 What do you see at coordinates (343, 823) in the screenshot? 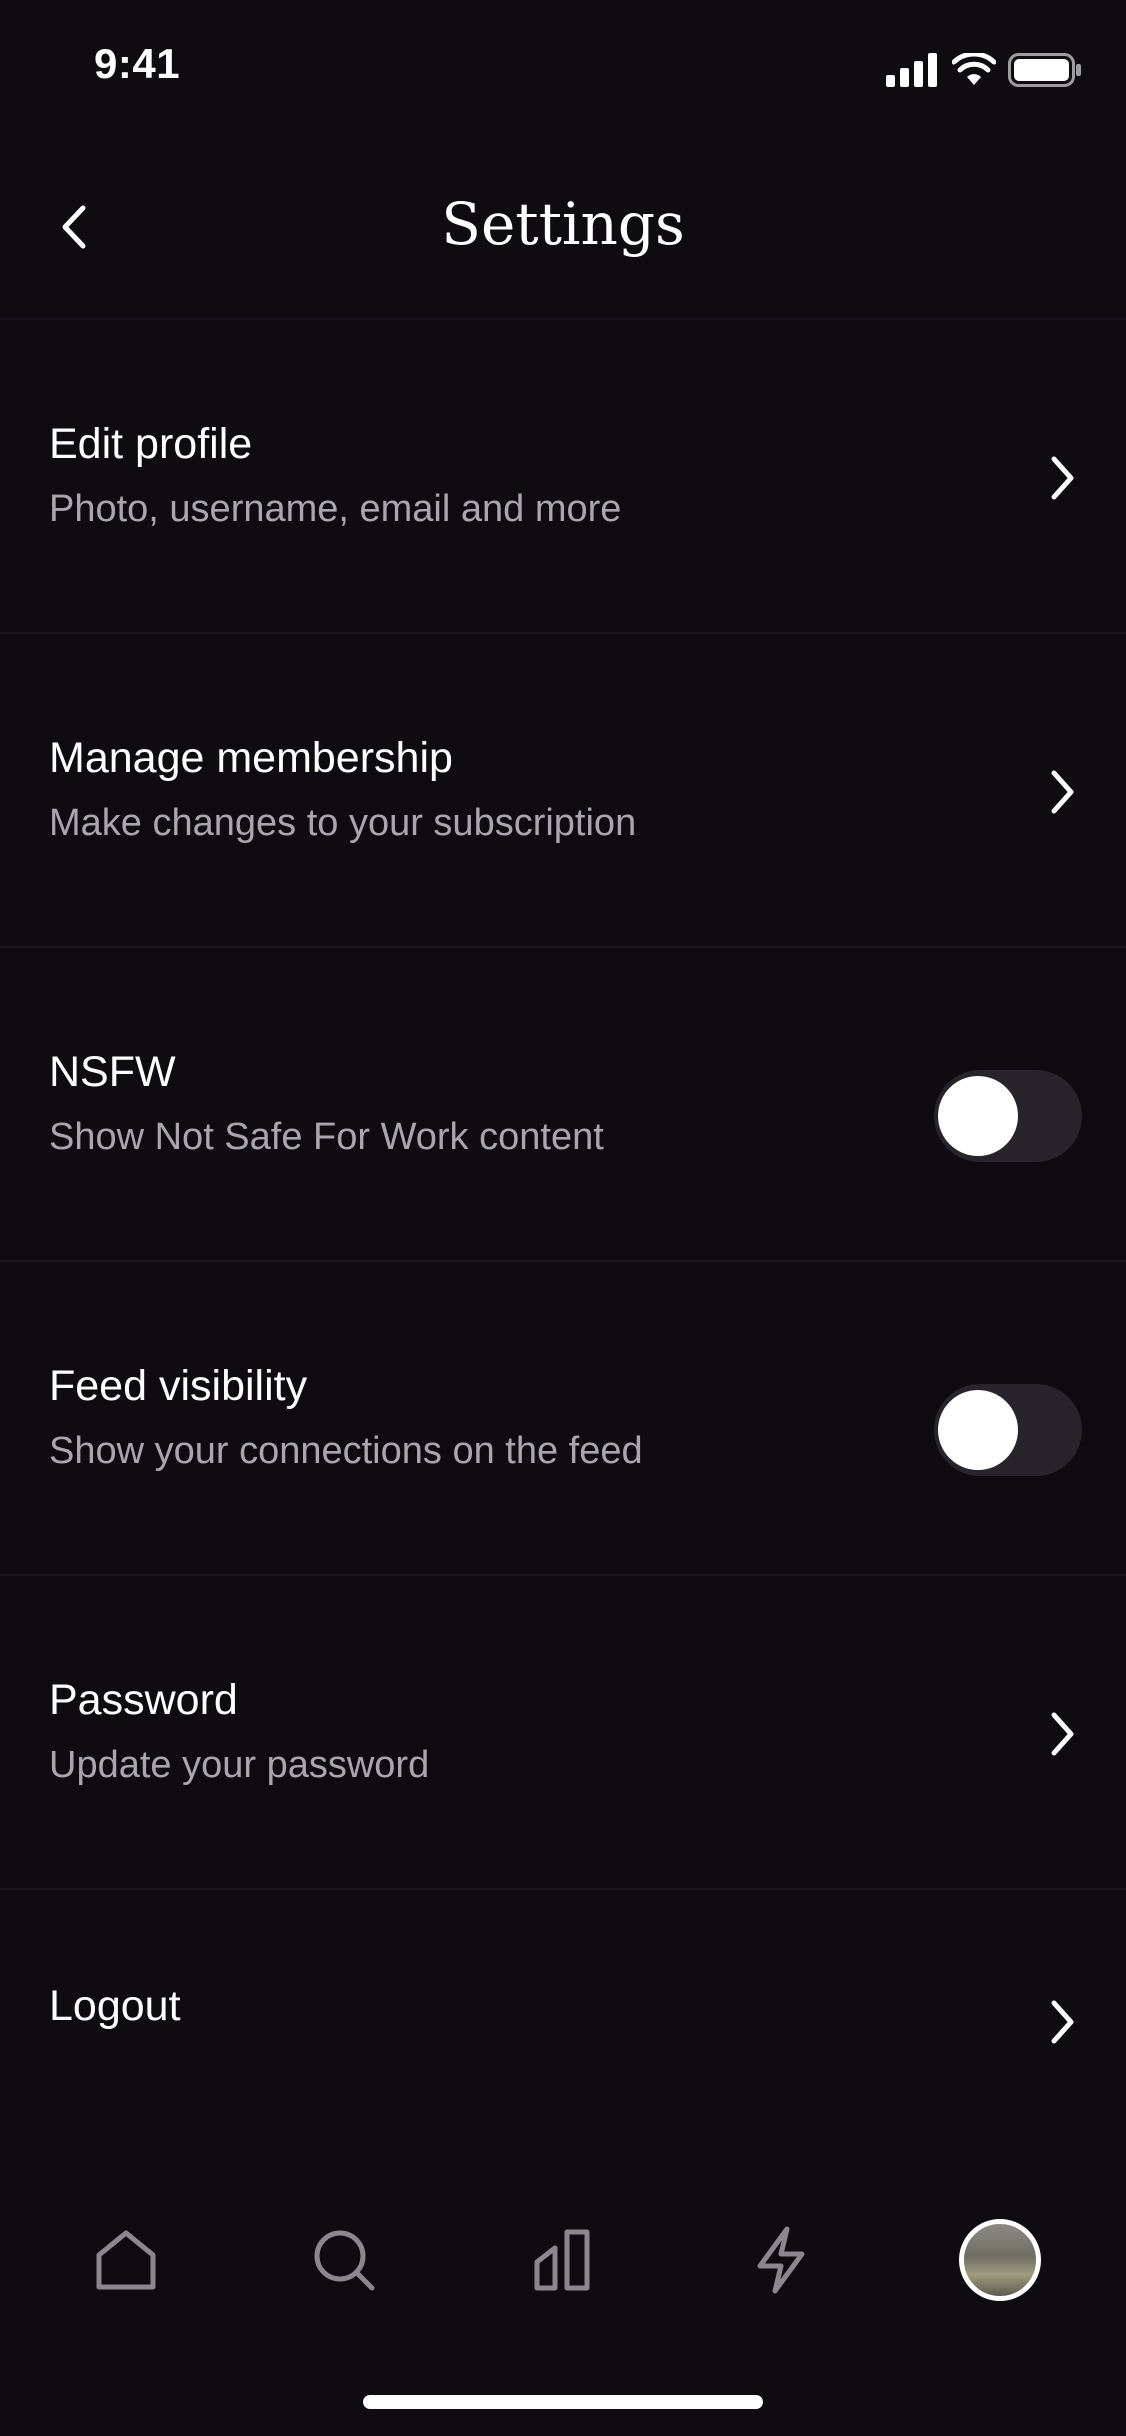
I see `row-subtitle: Make changes to your subscription` at bounding box center [343, 823].